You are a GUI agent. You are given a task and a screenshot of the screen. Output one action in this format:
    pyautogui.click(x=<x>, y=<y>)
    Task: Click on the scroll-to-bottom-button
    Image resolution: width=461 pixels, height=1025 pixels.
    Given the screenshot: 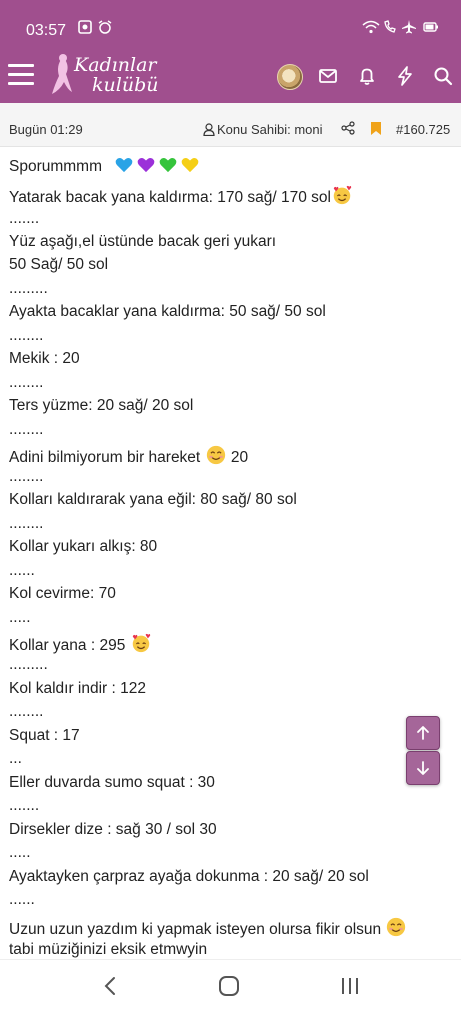 What is the action you would take?
    pyautogui.click(x=423, y=768)
    